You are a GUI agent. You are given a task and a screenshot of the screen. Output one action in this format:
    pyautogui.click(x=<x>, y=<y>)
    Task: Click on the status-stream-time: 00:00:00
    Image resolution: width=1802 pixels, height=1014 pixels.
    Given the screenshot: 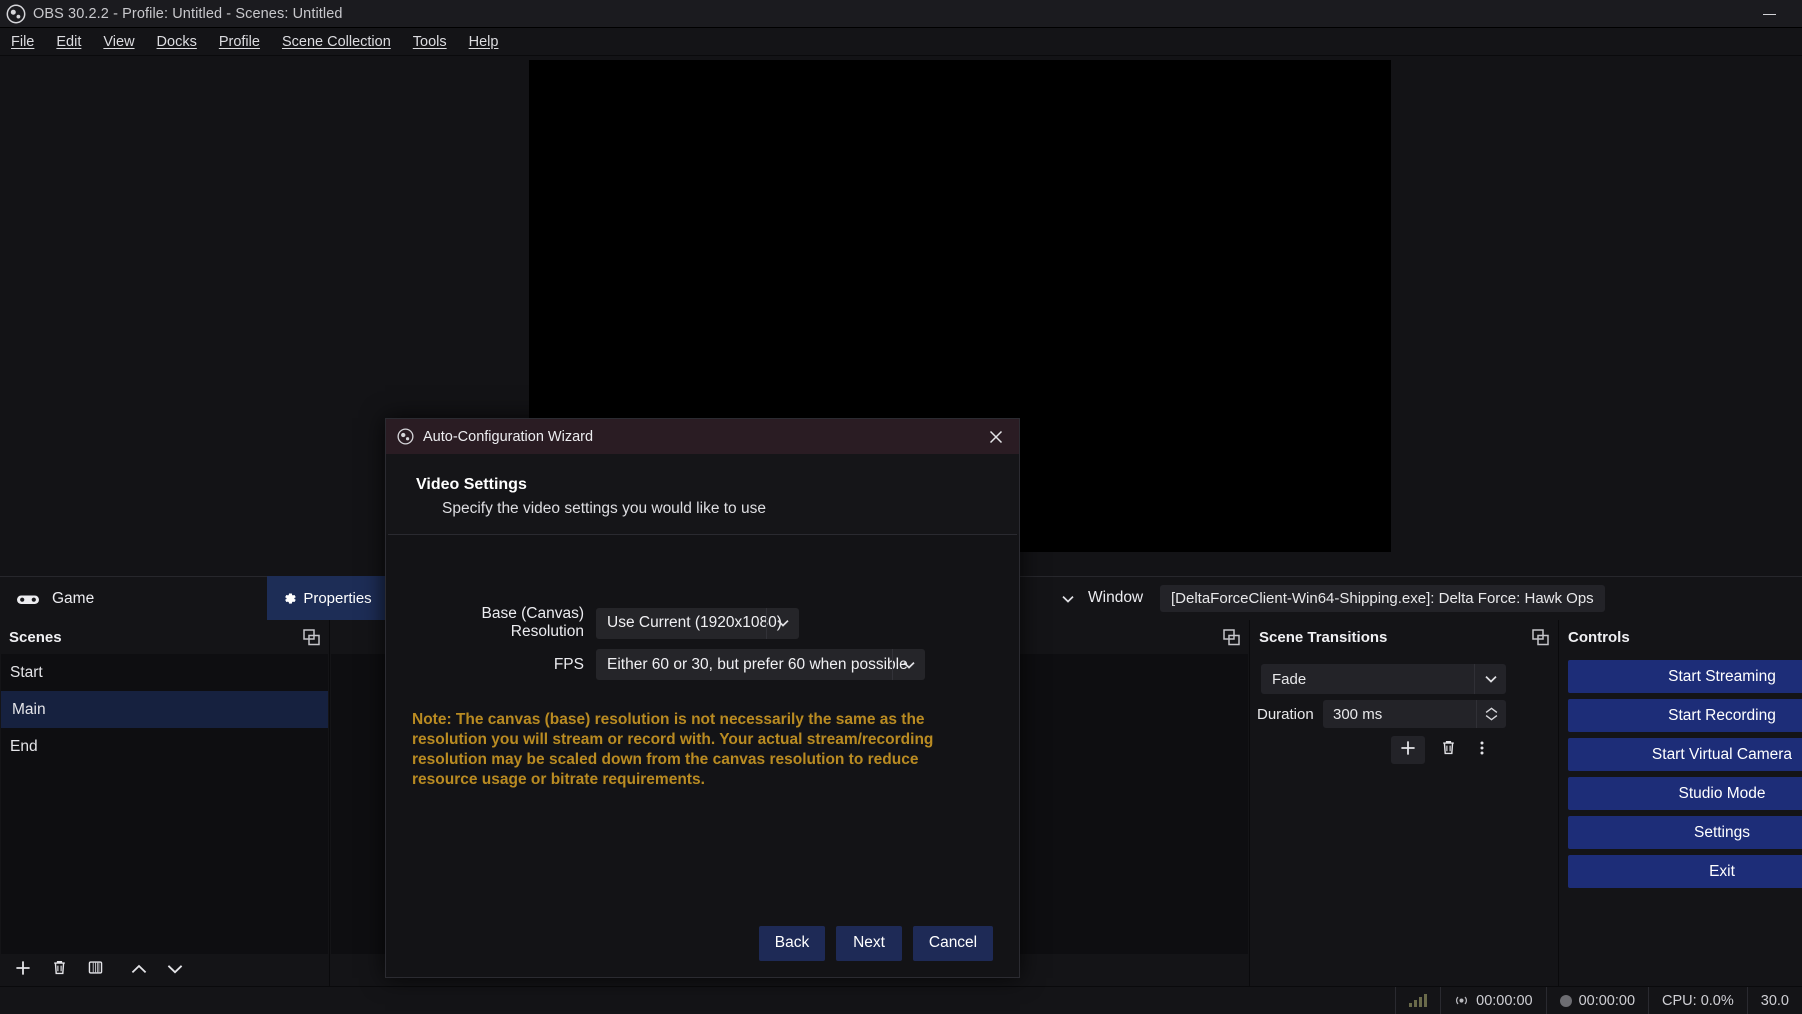 What is the action you would take?
    pyautogui.click(x=1492, y=1000)
    